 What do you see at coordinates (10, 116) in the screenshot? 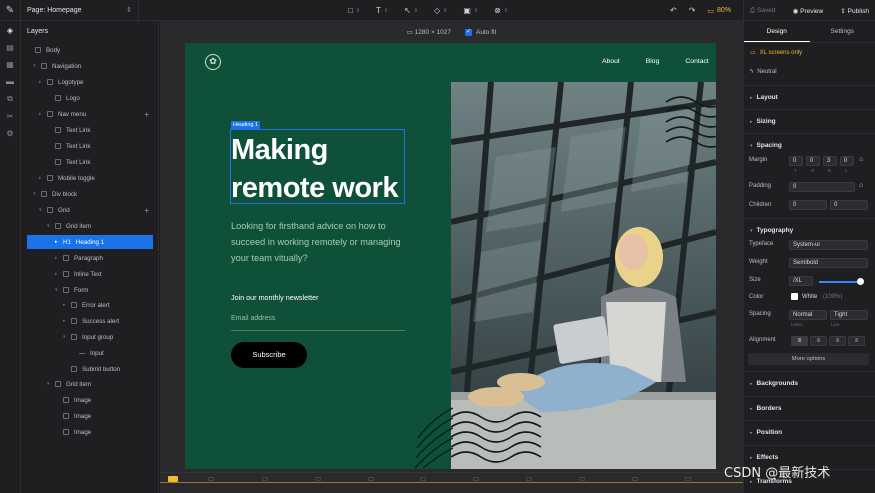
I see `tools-icon: ✂` at bounding box center [10, 116].